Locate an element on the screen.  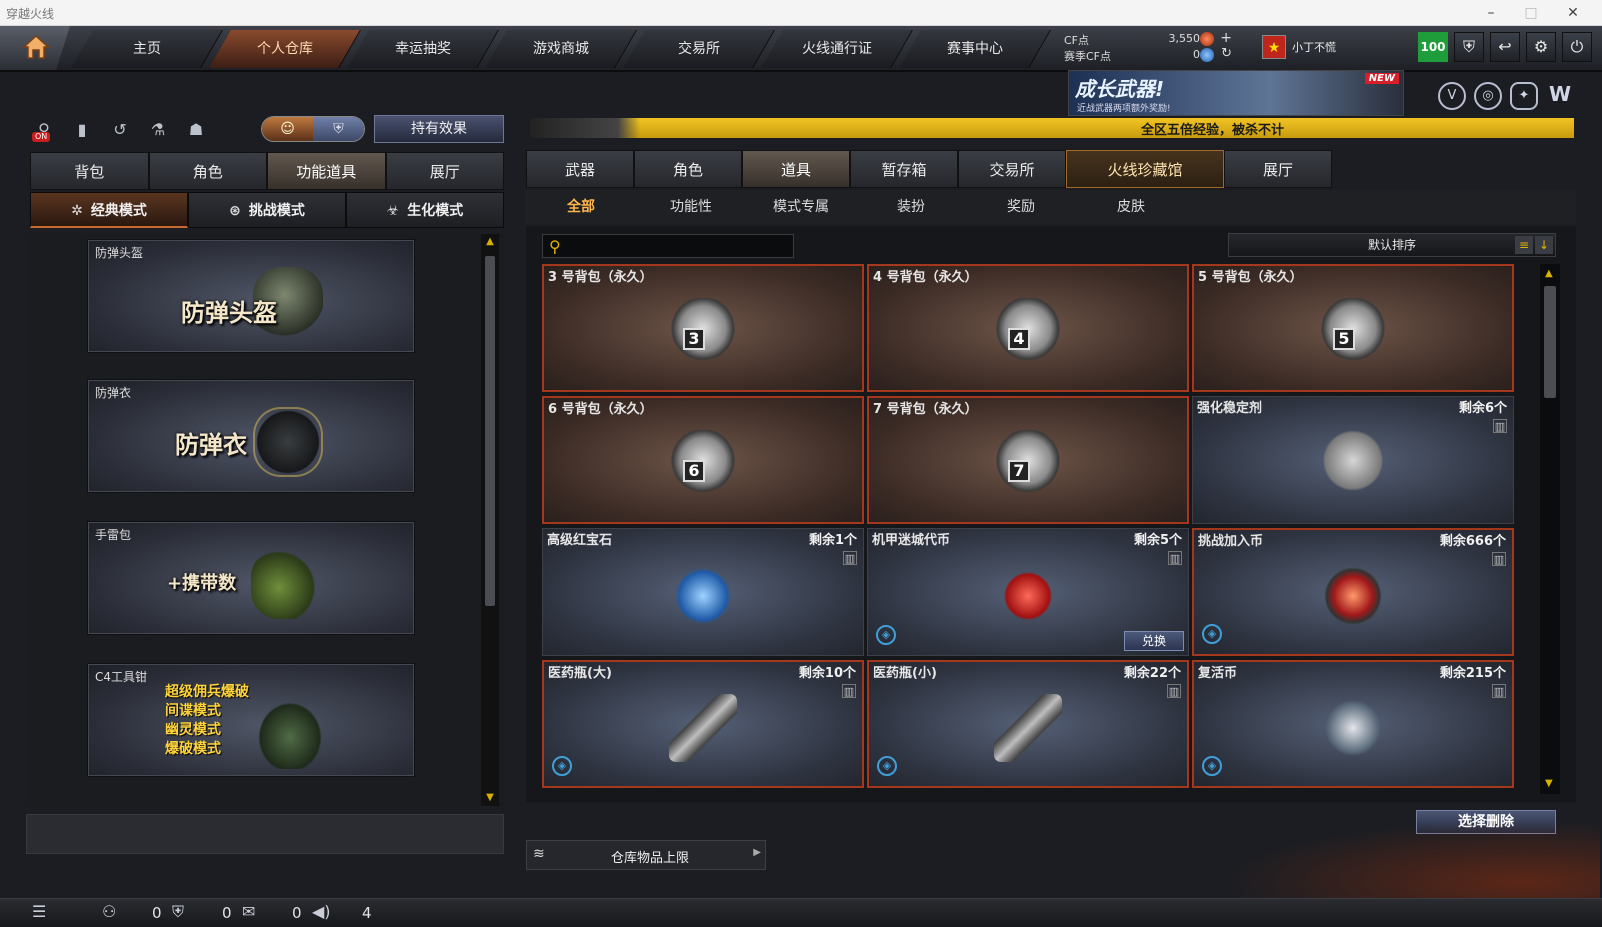
search-input: ⚲ is located at coordinates (668, 246).